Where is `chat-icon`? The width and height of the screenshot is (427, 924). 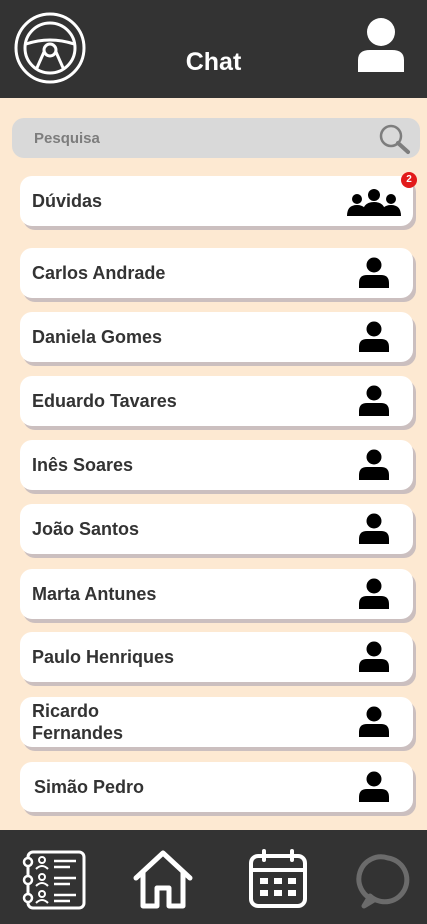
chat-icon is located at coordinates (388, 880).